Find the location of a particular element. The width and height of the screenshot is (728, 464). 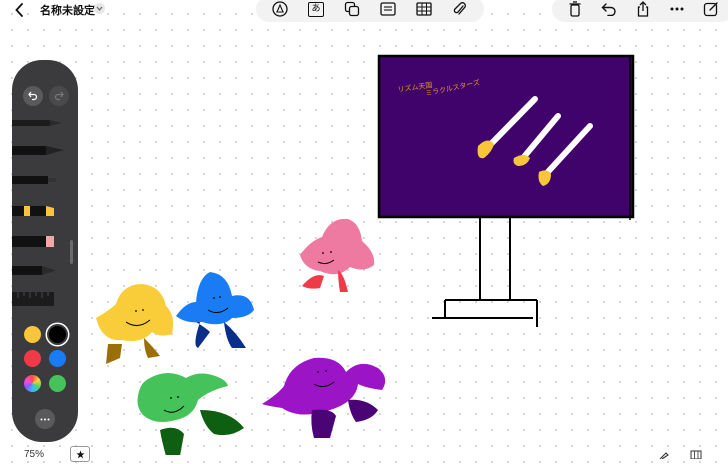

palette-undo-button is located at coordinates (33, 96).